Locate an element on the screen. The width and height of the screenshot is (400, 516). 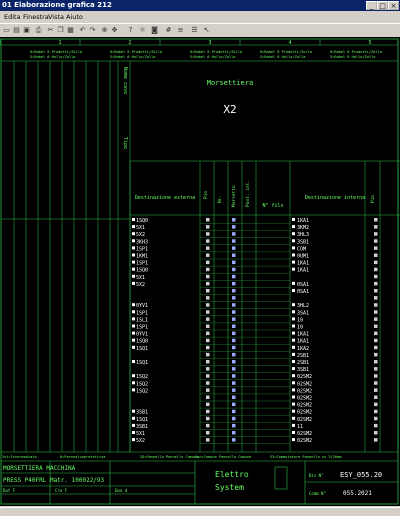
lightbulb-icon: ☼ is located at coordinates (142, 30).